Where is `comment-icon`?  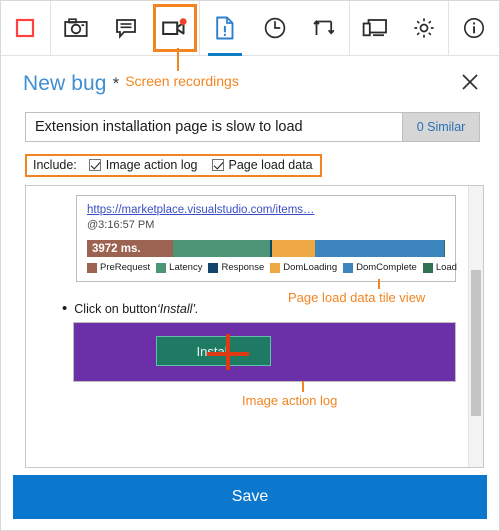
comment-icon is located at coordinates (126, 28).